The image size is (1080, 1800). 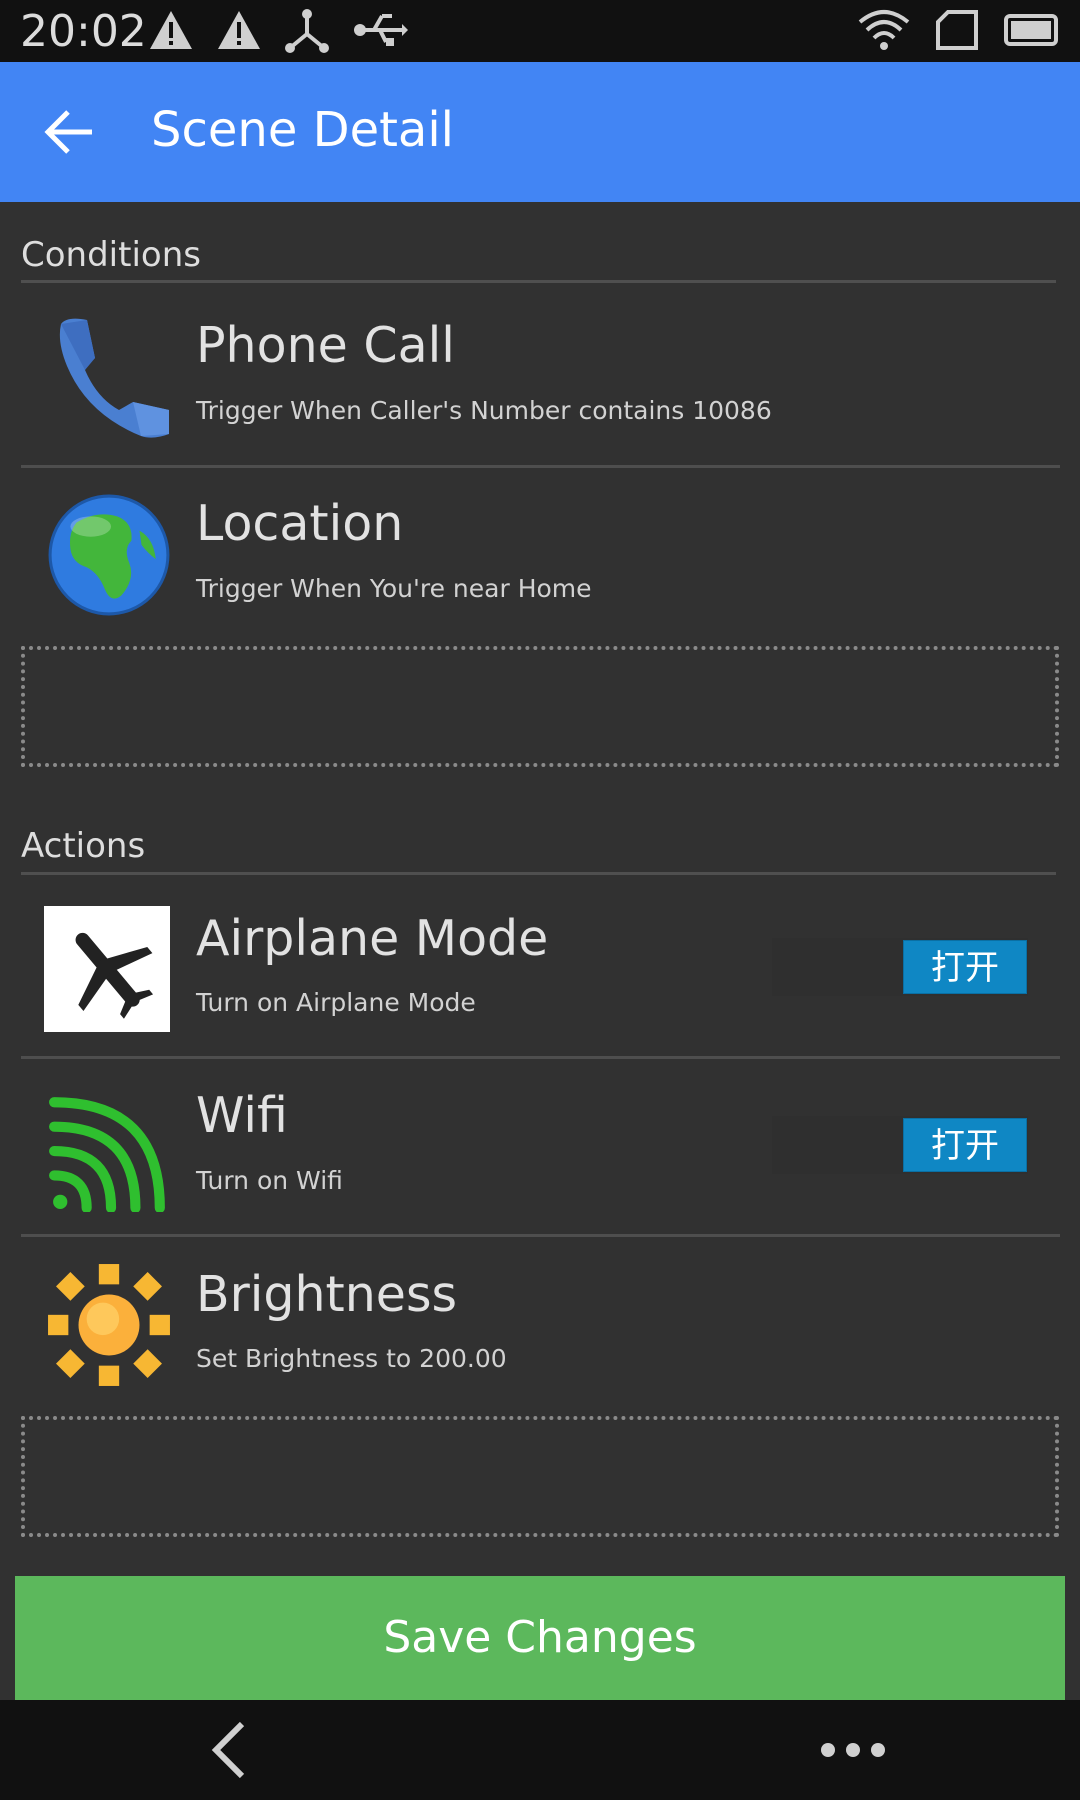 I want to click on conditions-divider, so click(x=538, y=281).